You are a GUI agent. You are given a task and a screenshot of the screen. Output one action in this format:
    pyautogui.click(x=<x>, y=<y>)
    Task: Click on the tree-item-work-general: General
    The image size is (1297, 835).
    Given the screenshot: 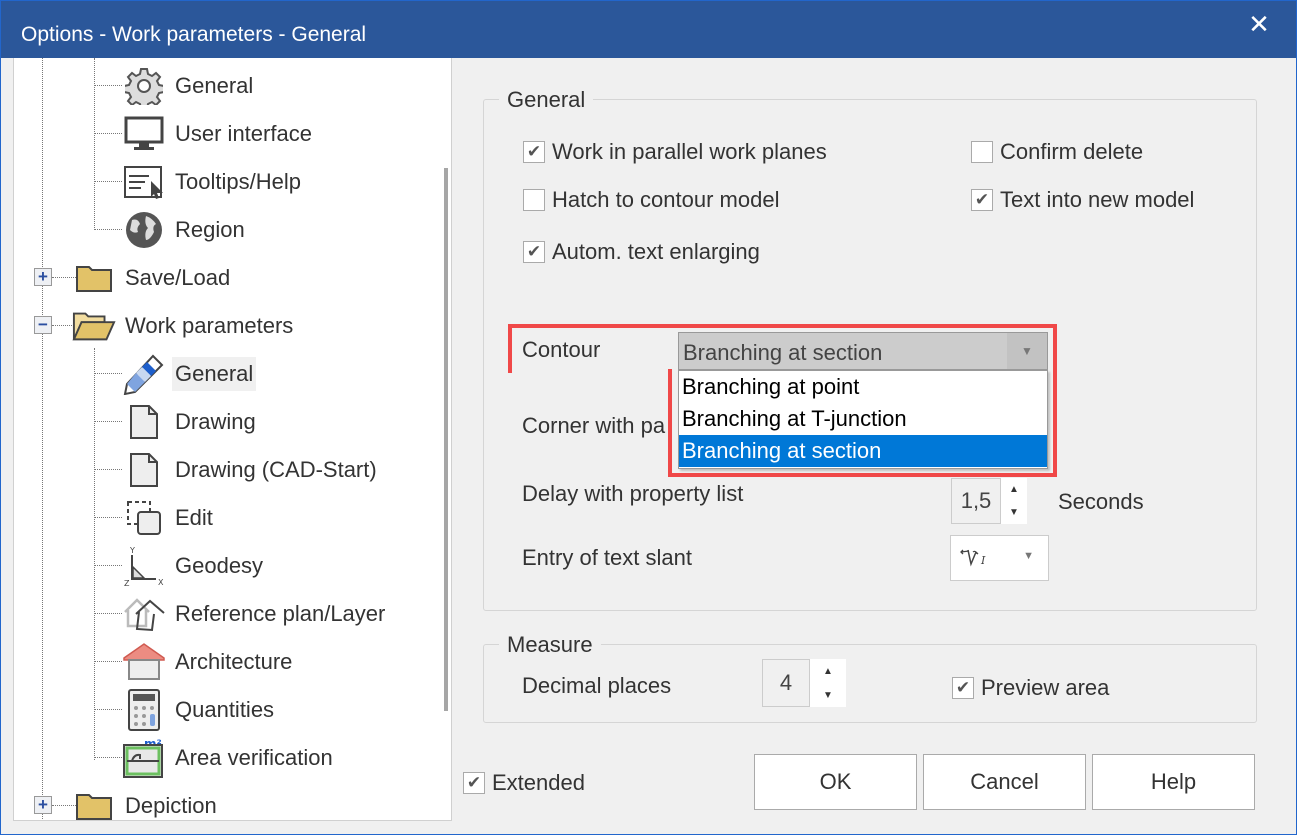 What is the action you would take?
    pyautogui.click(x=189, y=374)
    